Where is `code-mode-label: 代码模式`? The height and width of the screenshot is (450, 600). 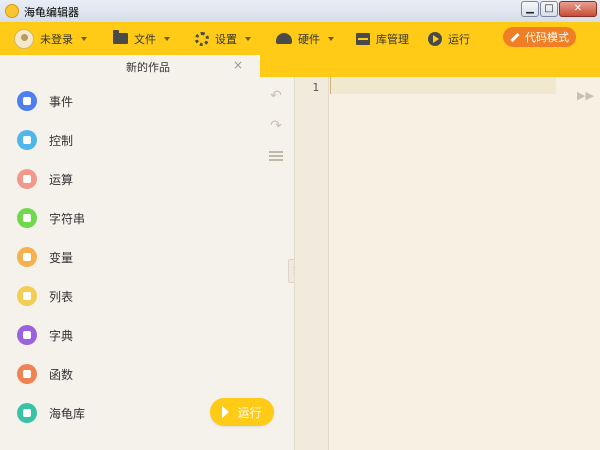
code-mode-label: 代码模式 is located at coordinates (547, 37).